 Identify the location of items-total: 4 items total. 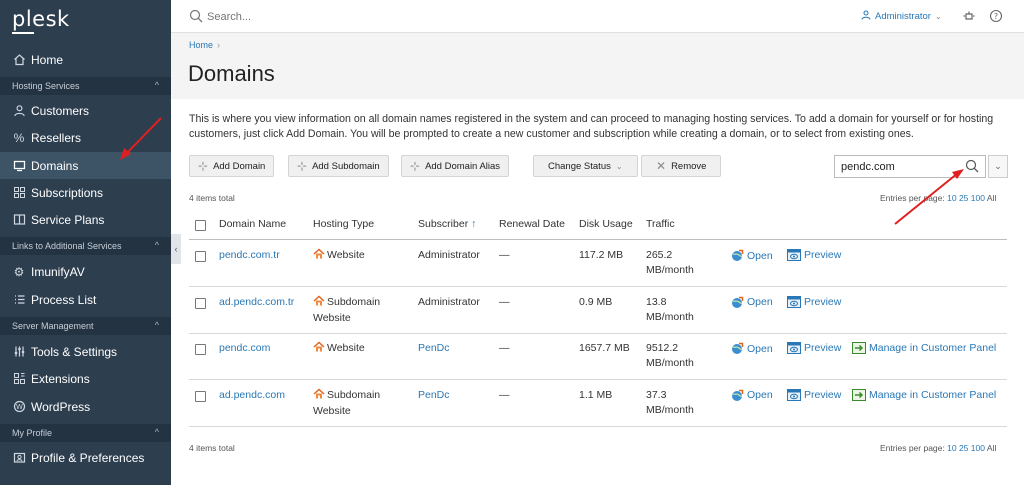
(212, 198).